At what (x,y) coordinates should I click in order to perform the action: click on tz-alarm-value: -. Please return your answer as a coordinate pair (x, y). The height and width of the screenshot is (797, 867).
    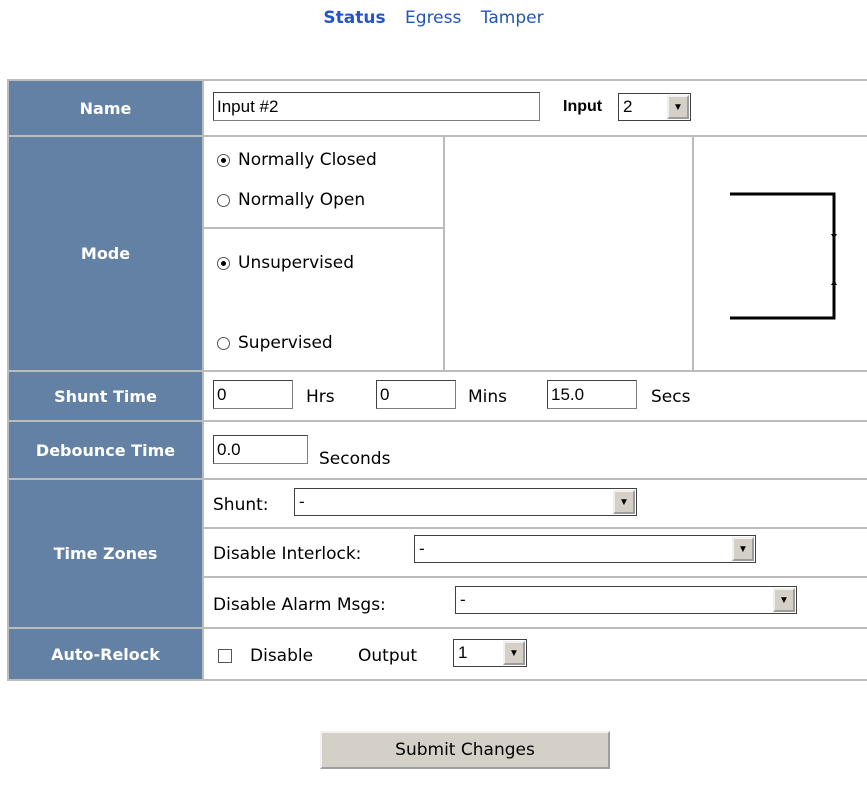
    Looking at the image, I should click on (463, 599).